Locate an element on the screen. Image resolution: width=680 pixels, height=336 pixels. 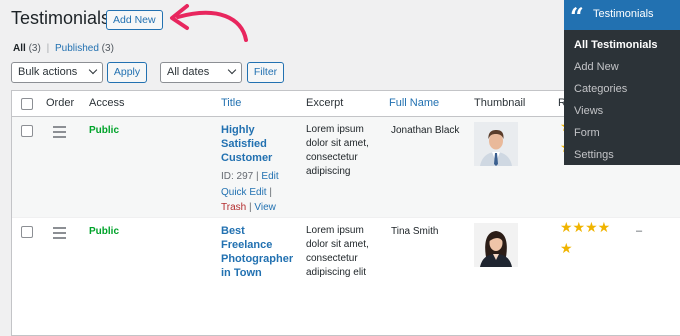
row-id: ID: 297 | is located at coordinates (240, 176).